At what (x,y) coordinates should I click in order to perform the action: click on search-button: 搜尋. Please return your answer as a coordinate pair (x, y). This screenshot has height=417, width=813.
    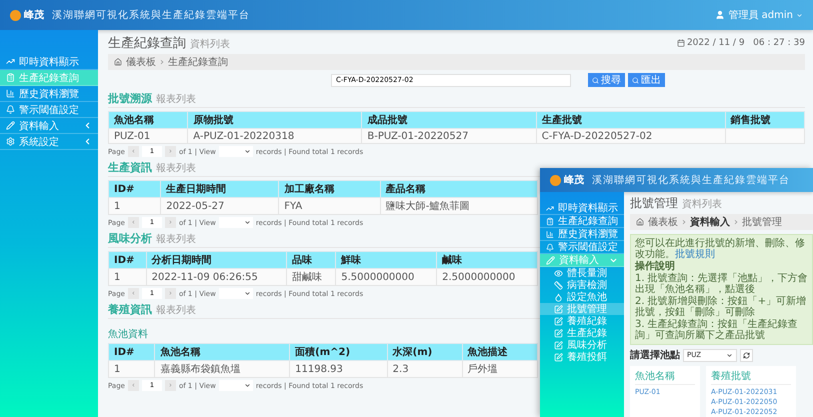
    Looking at the image, I should click on (606, 80).